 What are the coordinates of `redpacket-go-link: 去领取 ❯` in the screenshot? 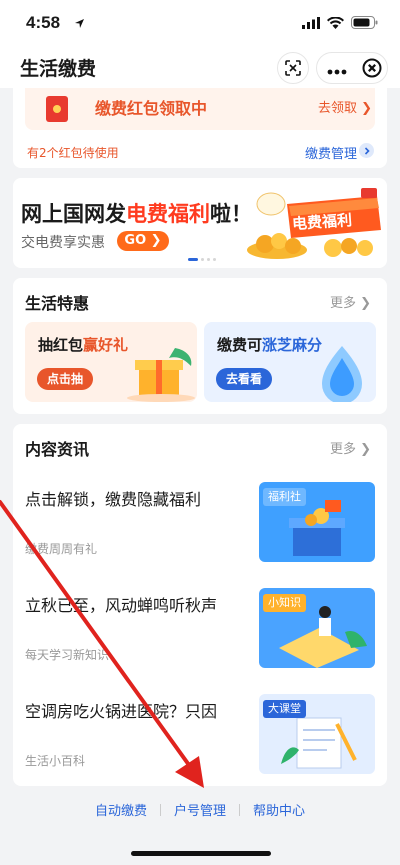 It's located at (345, 106).